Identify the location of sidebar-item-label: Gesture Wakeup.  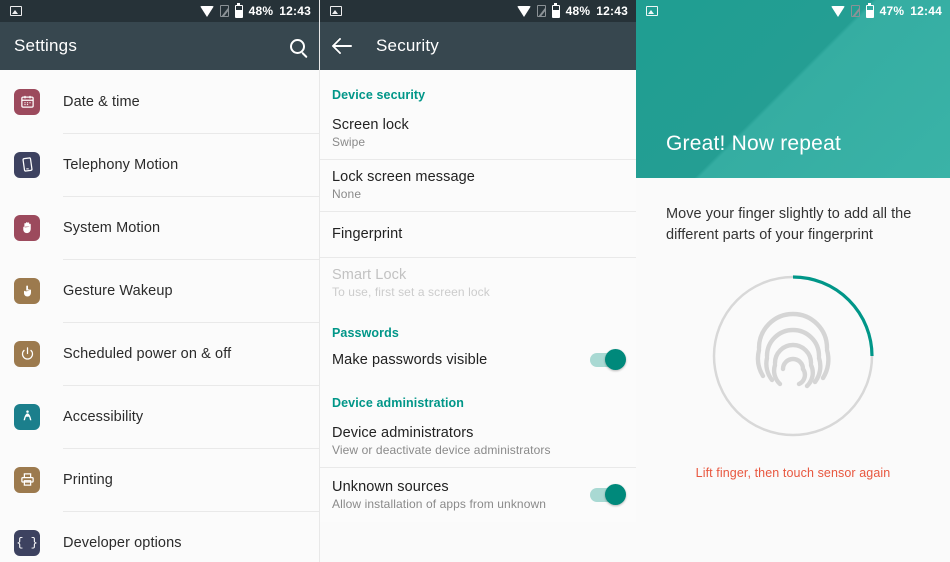
(118, 290).